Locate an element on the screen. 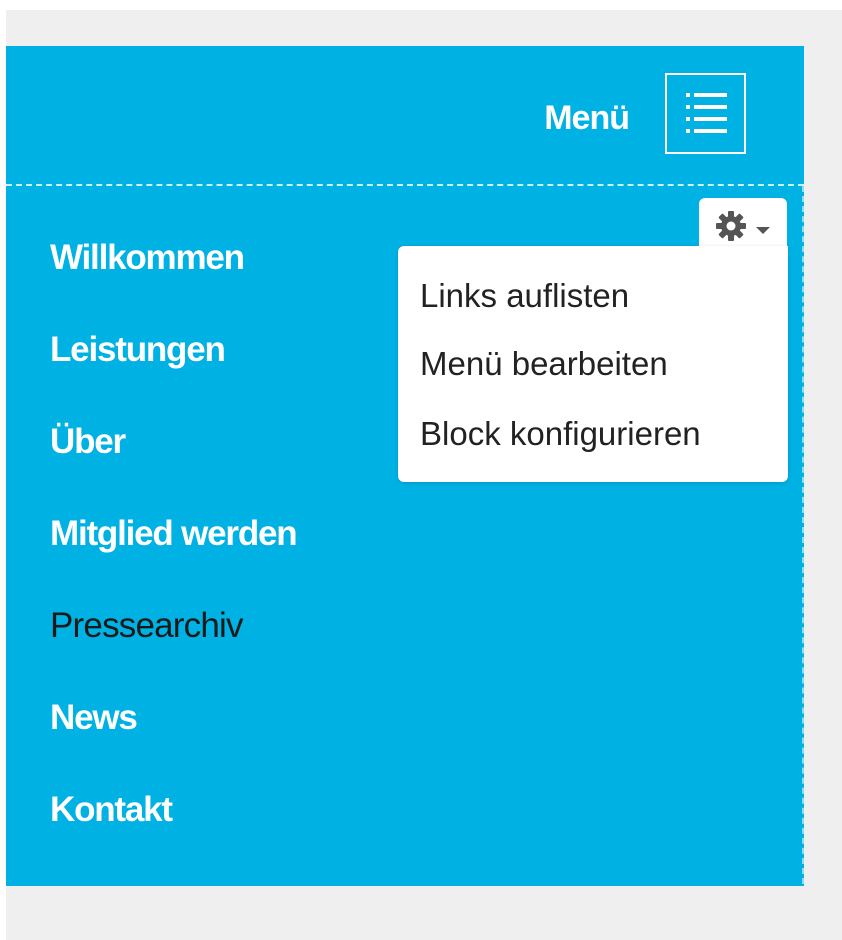 The height and width of the screenshot is (940, 842). menu-toggle-button is located at coordinates (705, 113).